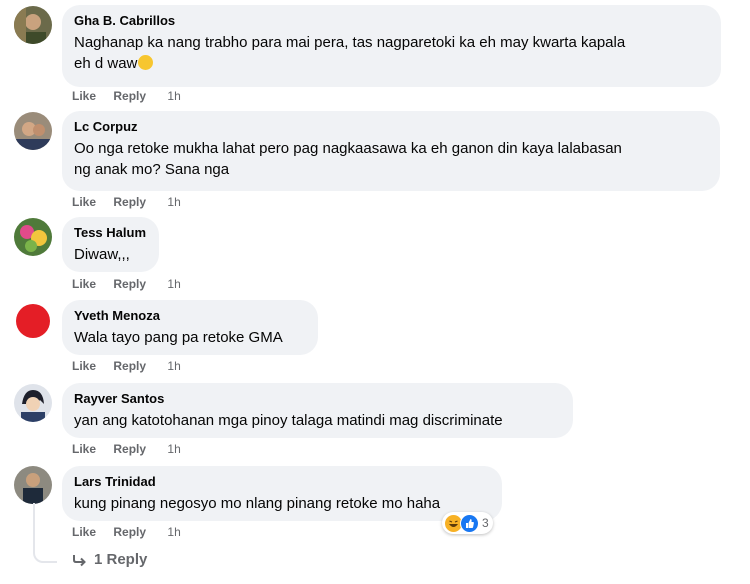 The width and height of the screenshot is (750, 584). Describe the element at coordinates (102, 254) in the screenshot. I see `comment-text: Diwaw,,,` at that location.